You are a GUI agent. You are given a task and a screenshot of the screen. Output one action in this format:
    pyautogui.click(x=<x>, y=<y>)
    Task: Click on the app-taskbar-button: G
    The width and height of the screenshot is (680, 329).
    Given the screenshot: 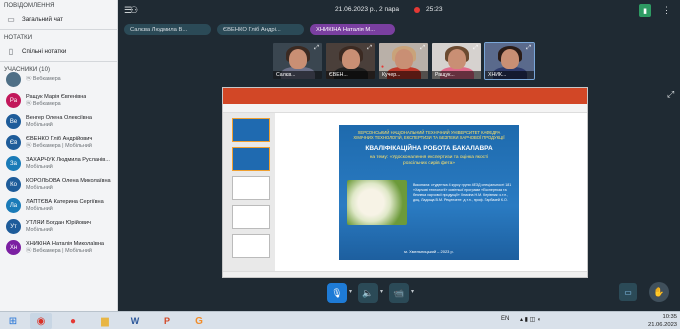 What is the action you would take?
    pyautogui.click(x=199, y=321)
    